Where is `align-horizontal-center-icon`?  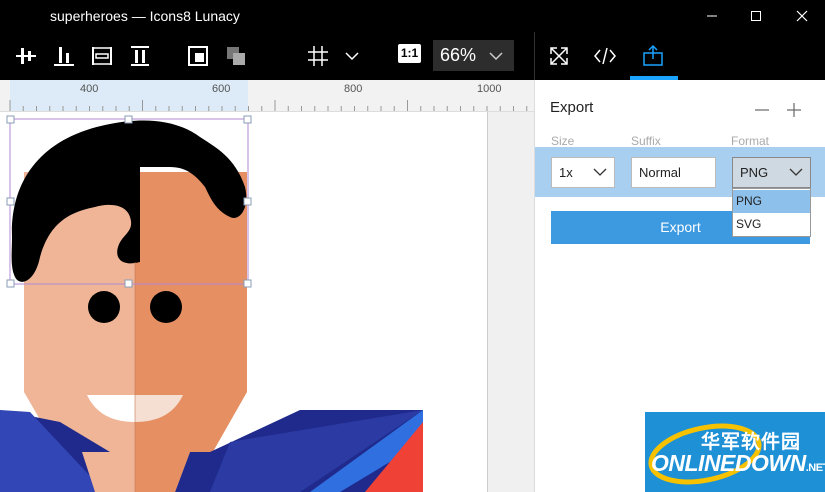
align-horizontal-center-icon is located at coordinates (26, 56).